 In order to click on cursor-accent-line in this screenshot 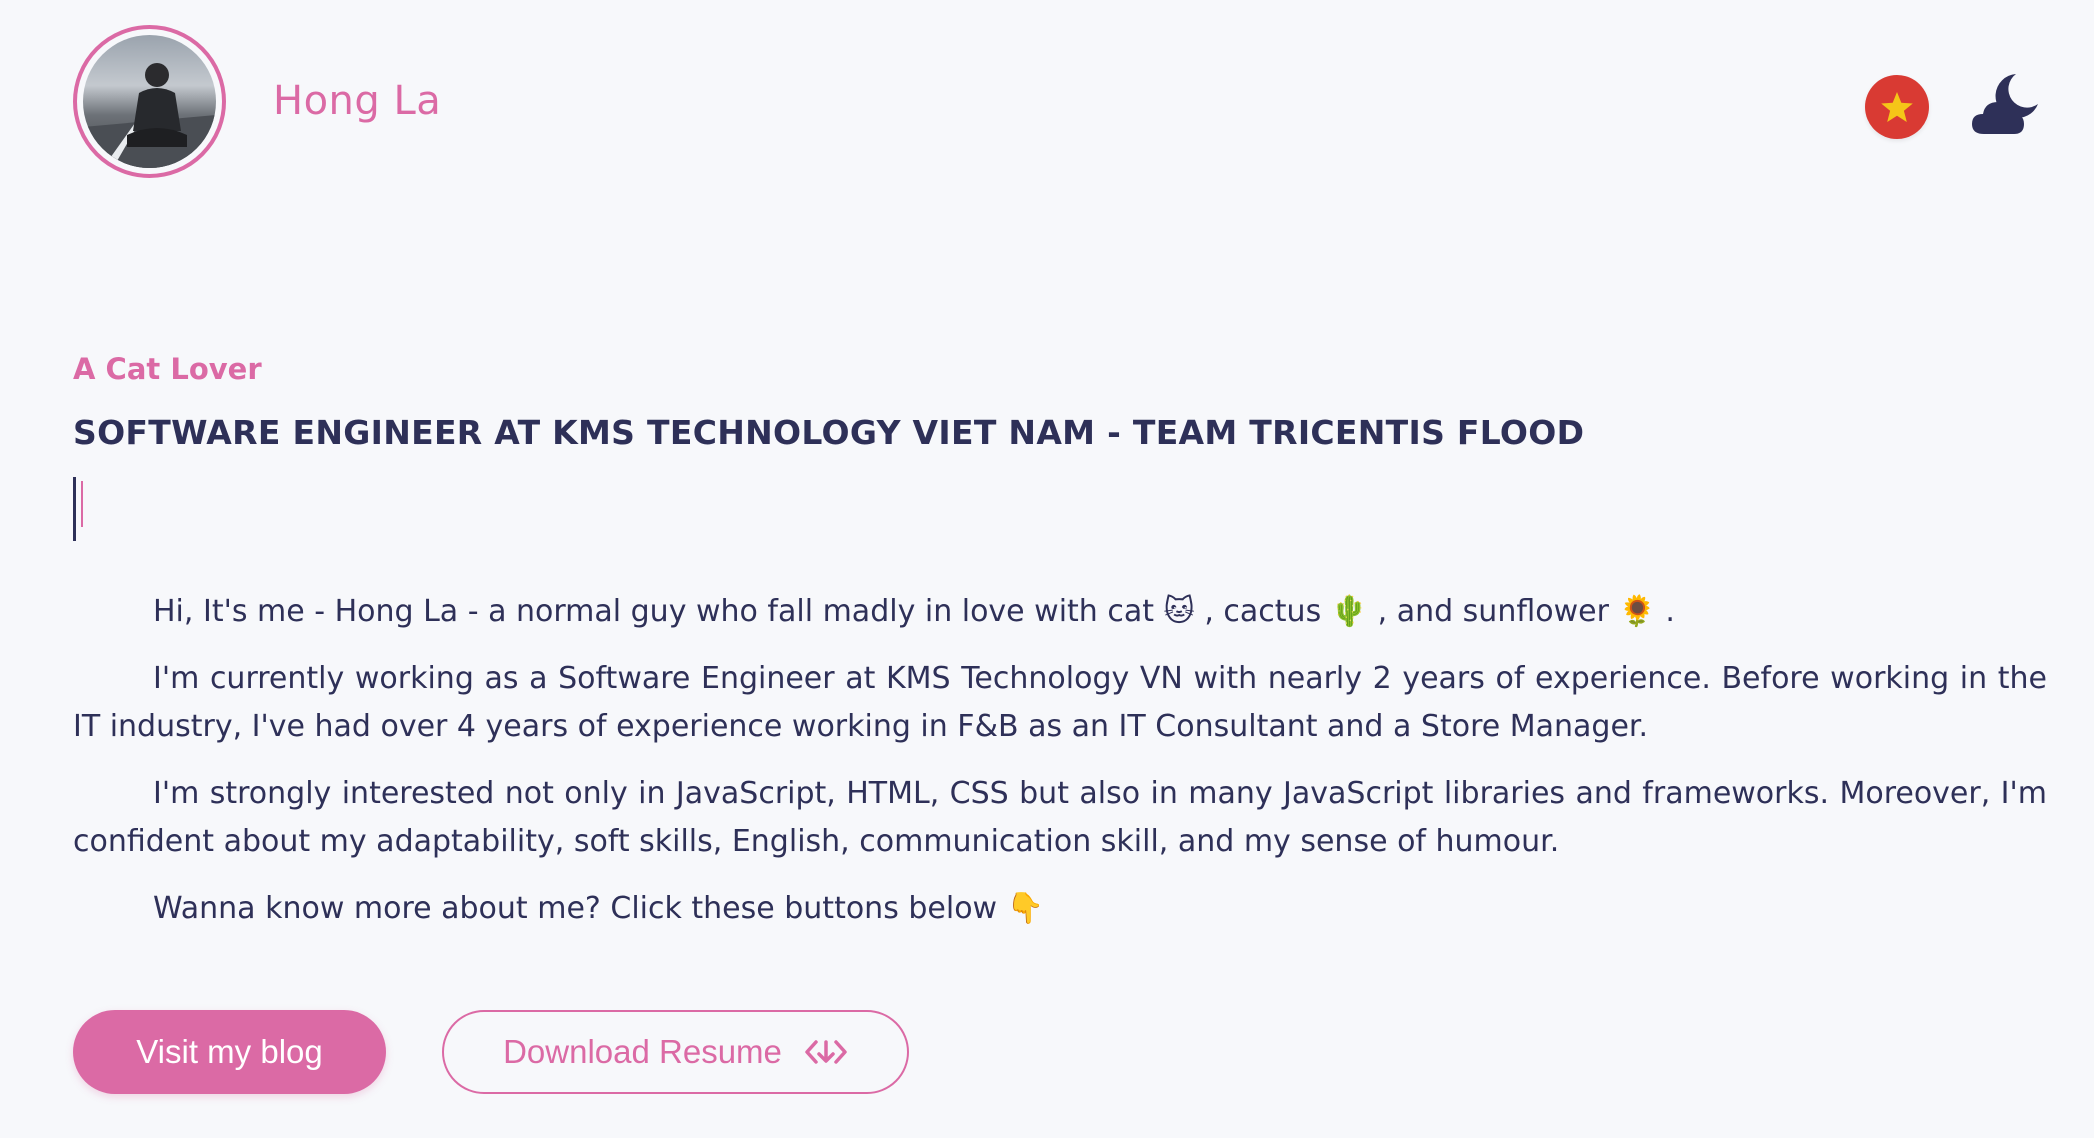, I will do `click(82, 504)`.